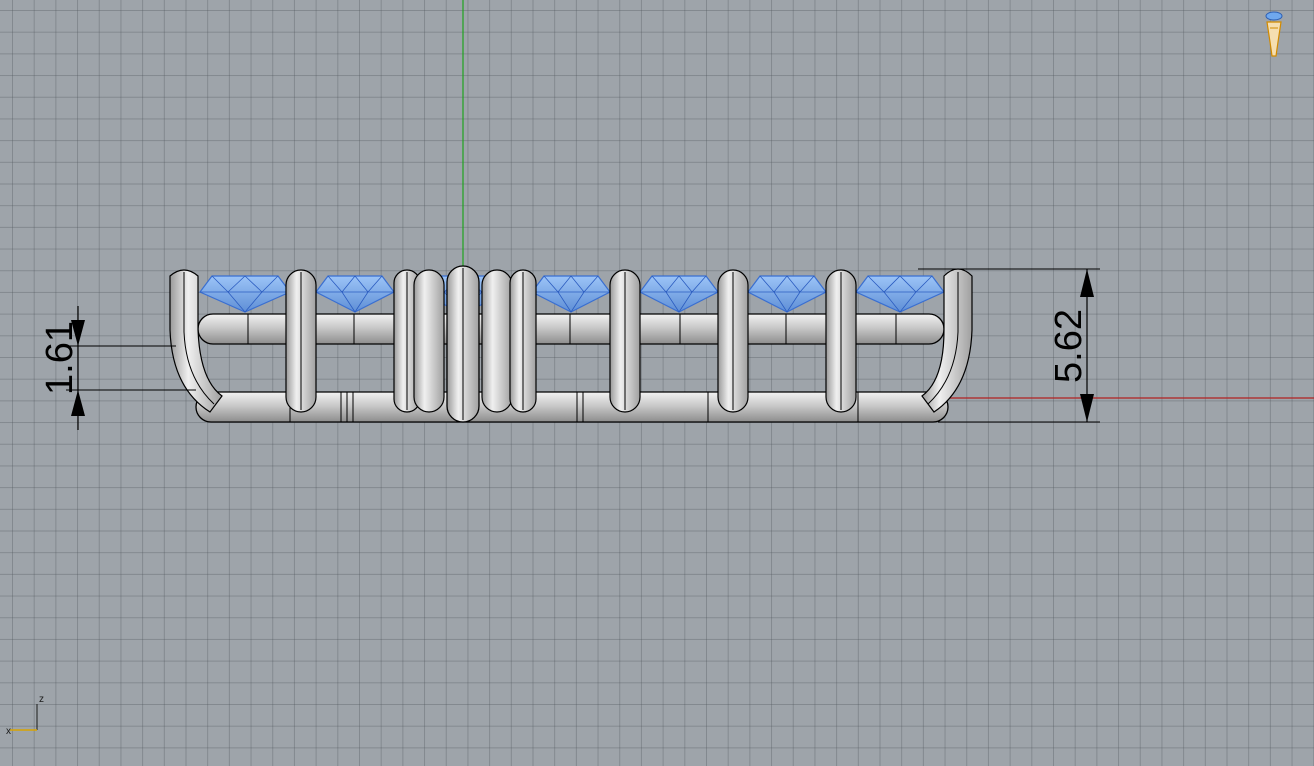 This screenshot has height=766, width=1314. I want to click on gumball-pin-icon, so click(1274, 34).